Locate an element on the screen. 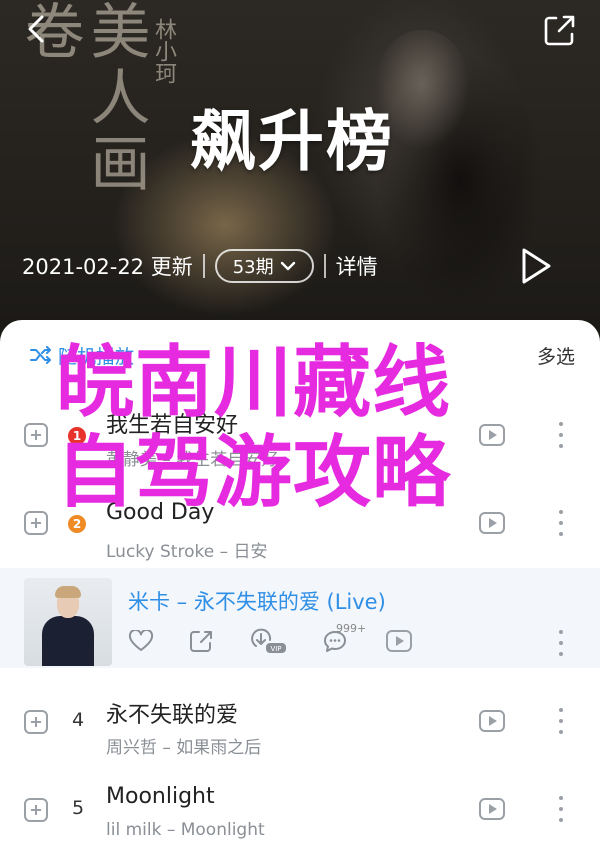 Image resolution: width=600 pixels, height=865 pixels. album-subtitle: 林小珂 is located at coordinates (163, 51).